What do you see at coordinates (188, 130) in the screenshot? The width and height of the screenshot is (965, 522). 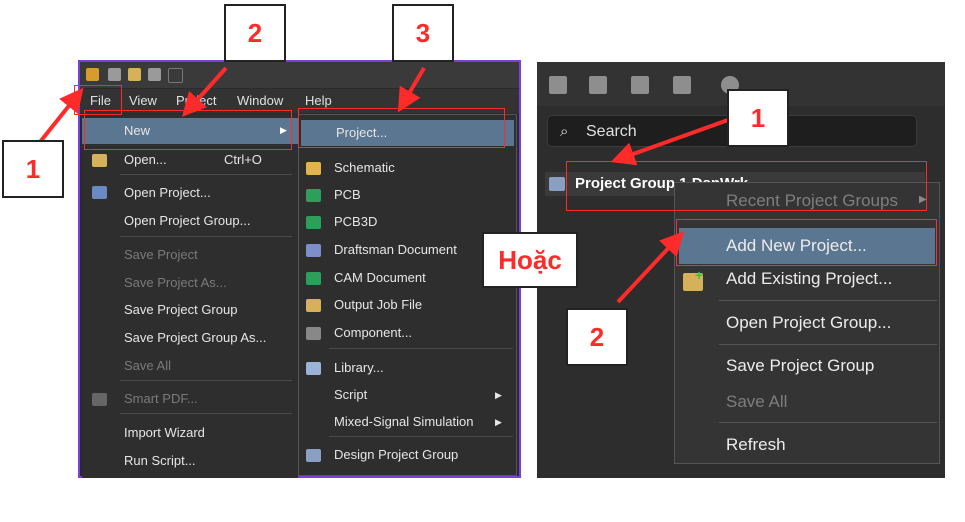 I see `highlight-new-item` at bounding box center [188, 130].